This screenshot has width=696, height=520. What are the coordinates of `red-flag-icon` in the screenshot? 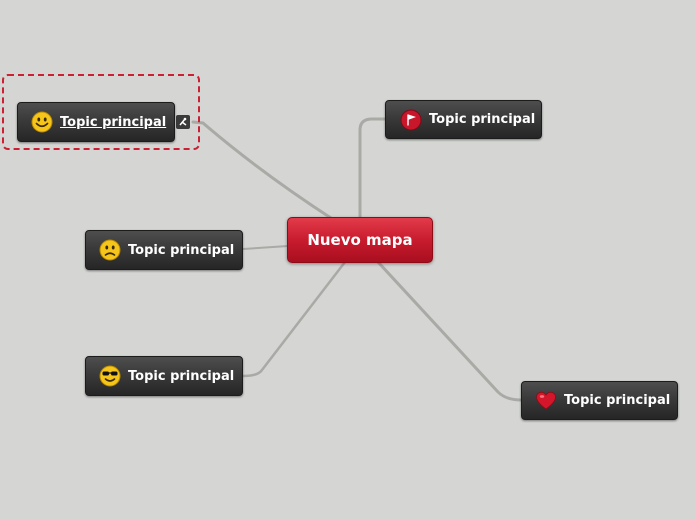 It's located at (411, 120).